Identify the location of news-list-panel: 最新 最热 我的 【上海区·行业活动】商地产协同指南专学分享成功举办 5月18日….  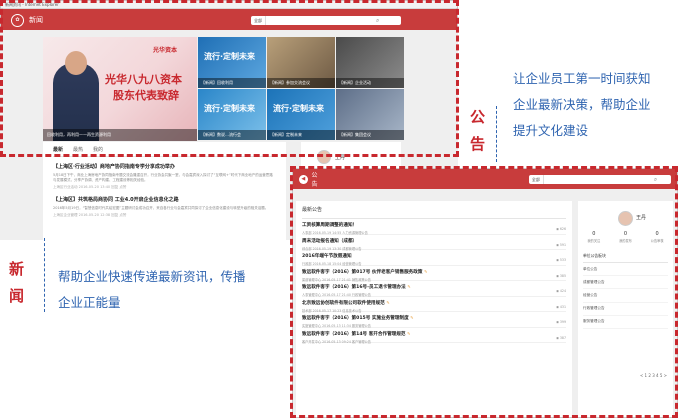
(164, 191).